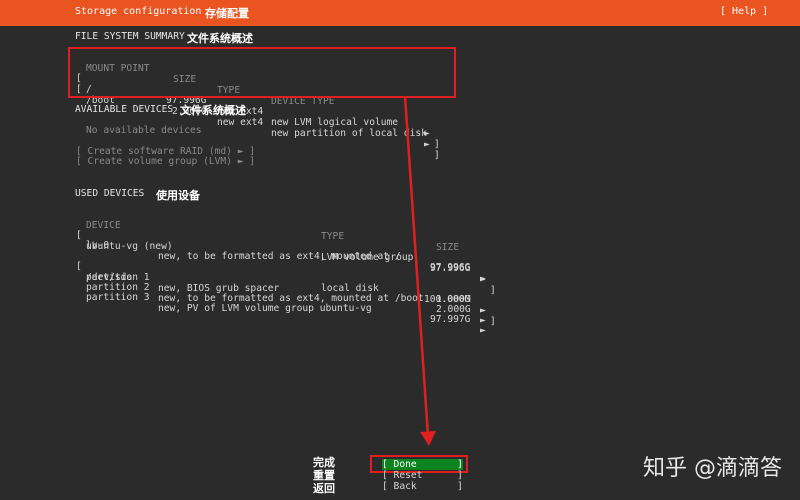  What do you see at coordinates (422, 464) in the screenshot?
I see `done-button: [ Done ]` at bounding box center [422, 464].